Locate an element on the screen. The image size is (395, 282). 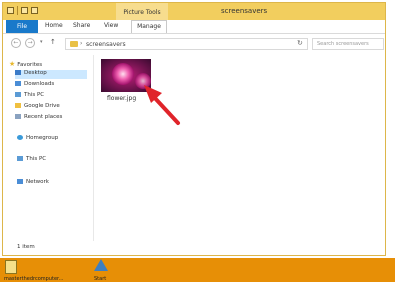
new-folder-icon is located at coordinates (34, 10).